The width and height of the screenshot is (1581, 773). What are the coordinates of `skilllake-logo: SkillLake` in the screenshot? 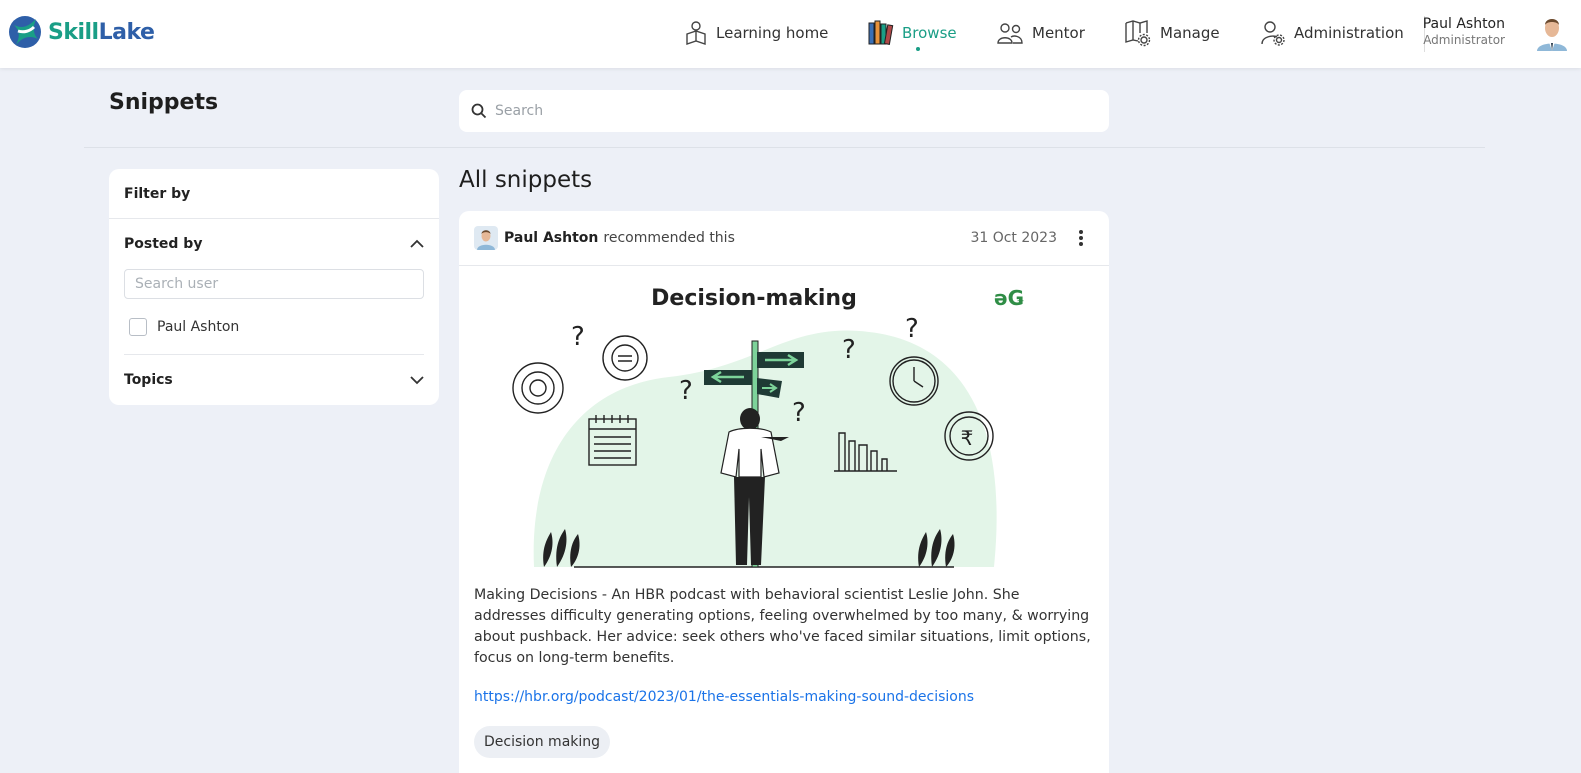 It's located at (81, 32).